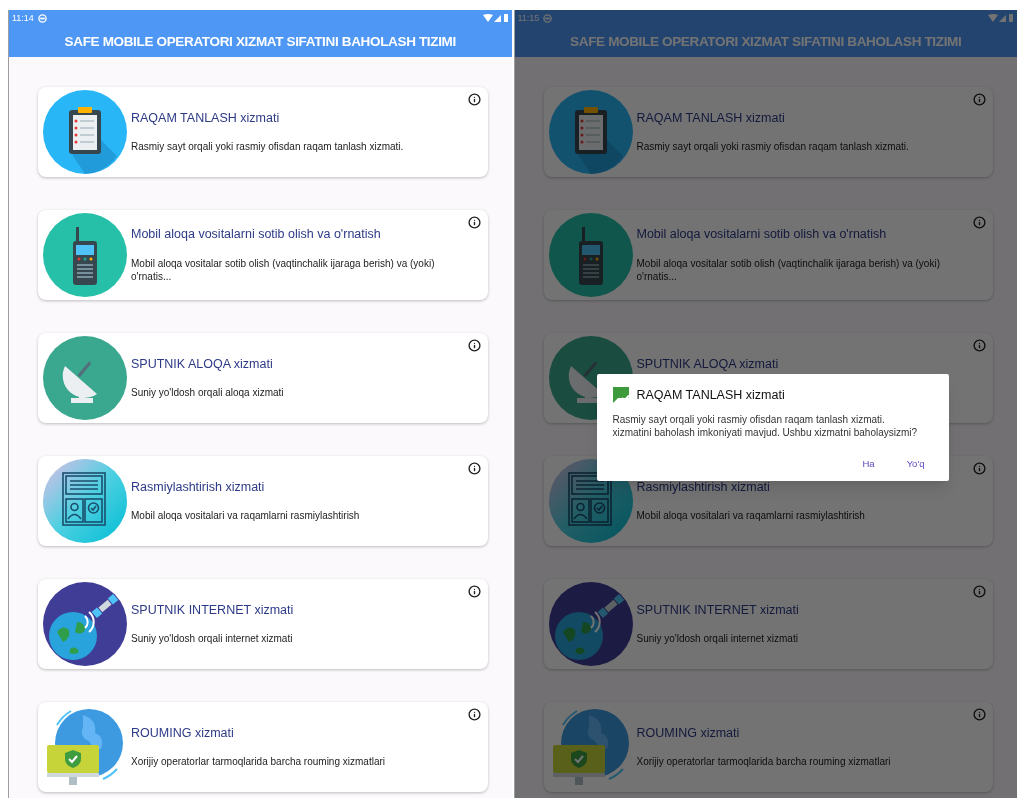 This screenshot has width=1017, height=798. Describe the element at coordinates (765, 425) in the screenshot. I see `dialog-message: Rasmiy sayt orqali yoki rasmiy ofisdan raqam tanlash xizmati. xizmatini baholash imkoniyati mavjud. Ushbu xizmatni baholaysizmi?` at that location.